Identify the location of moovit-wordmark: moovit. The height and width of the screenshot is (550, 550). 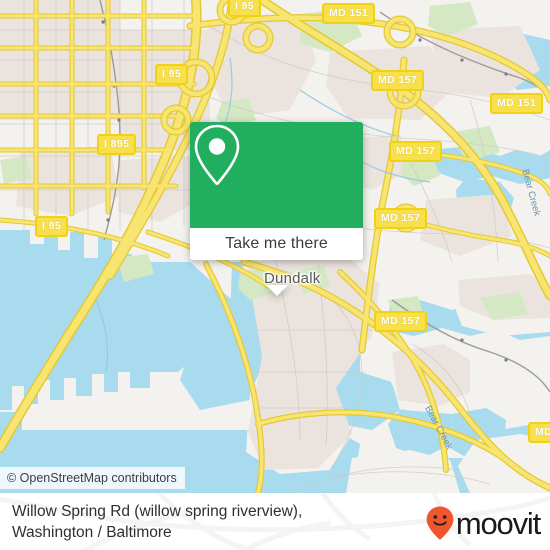
(498, 523).